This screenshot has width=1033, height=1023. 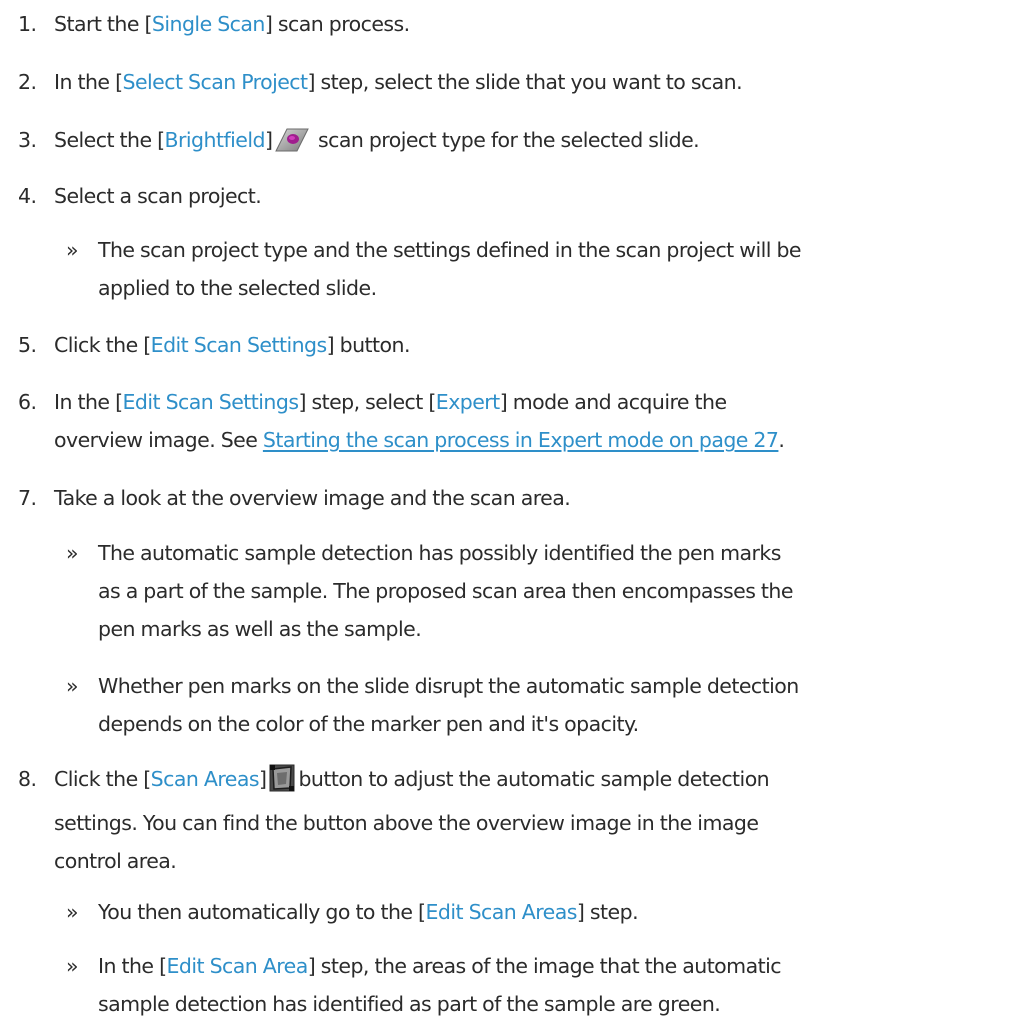 I want to click on step-number: 6., so click(x=27, y=402).